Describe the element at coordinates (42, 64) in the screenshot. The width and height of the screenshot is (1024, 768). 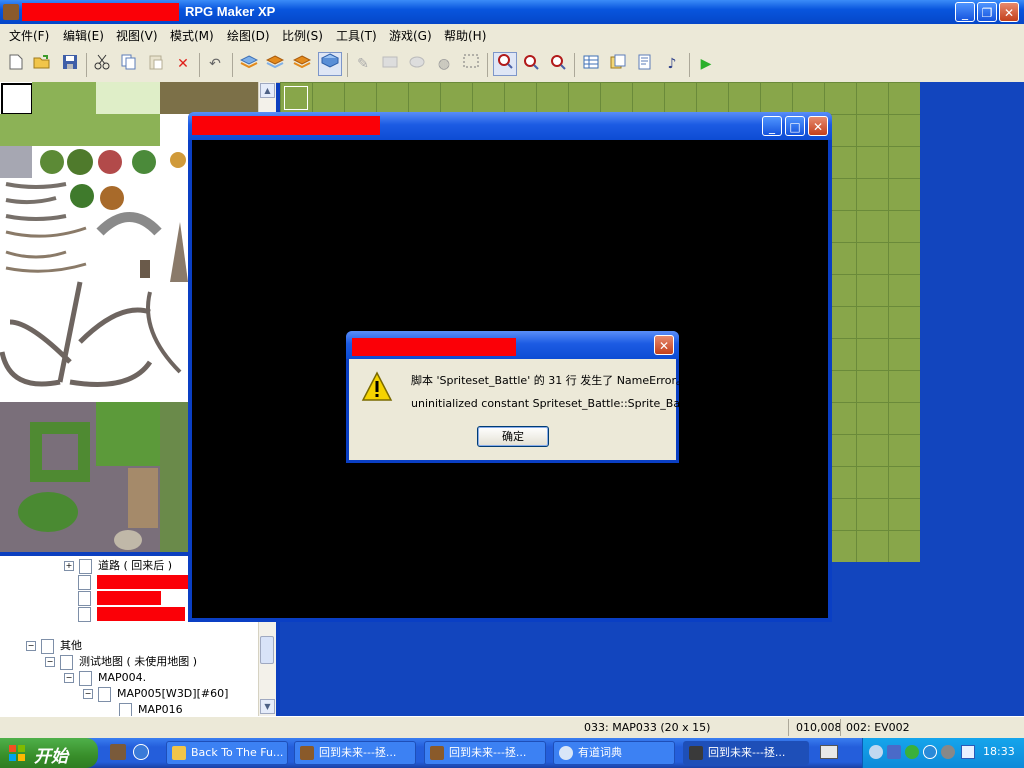
I see `open-icon` at that location.